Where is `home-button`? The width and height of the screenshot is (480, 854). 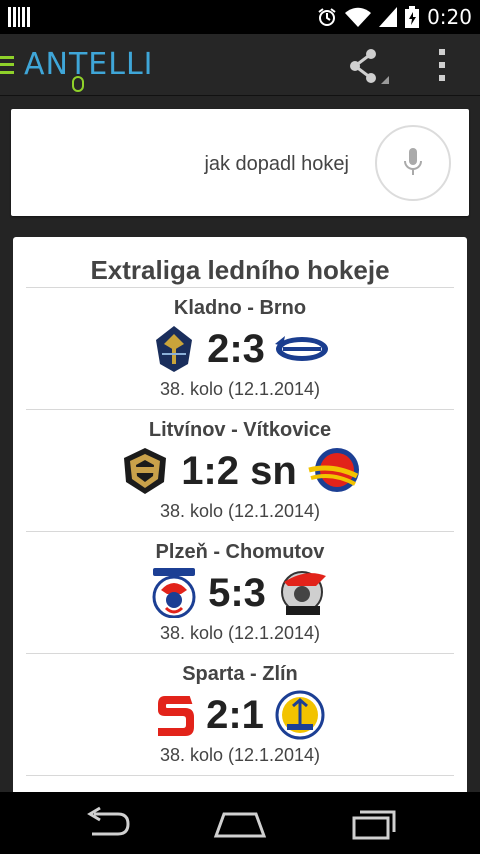
home-button is located at coordinates (240, 823).